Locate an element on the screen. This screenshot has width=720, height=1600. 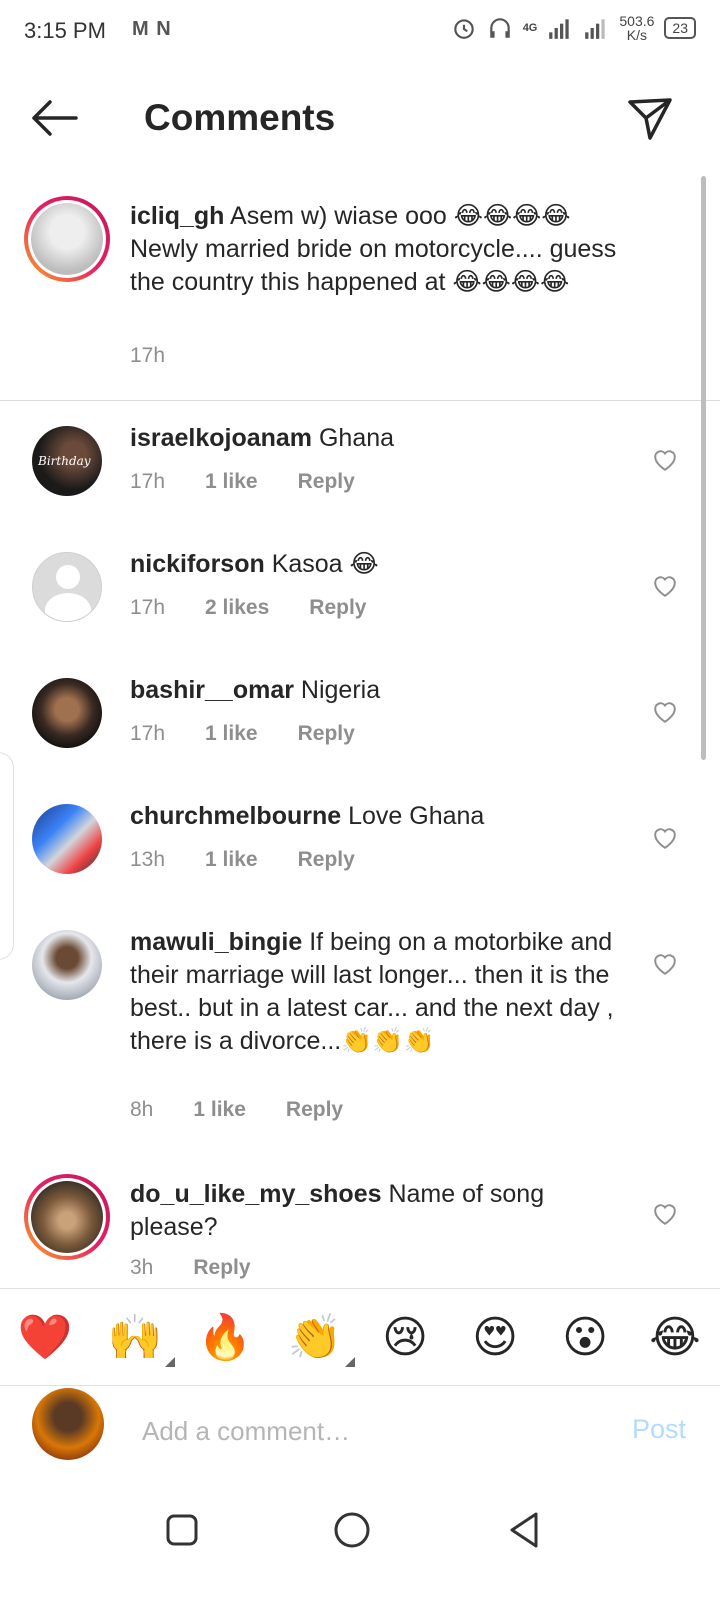
comment-item: bashir__omar Nigeria 17h 1 like Reply is located at coordinates (360, 722).